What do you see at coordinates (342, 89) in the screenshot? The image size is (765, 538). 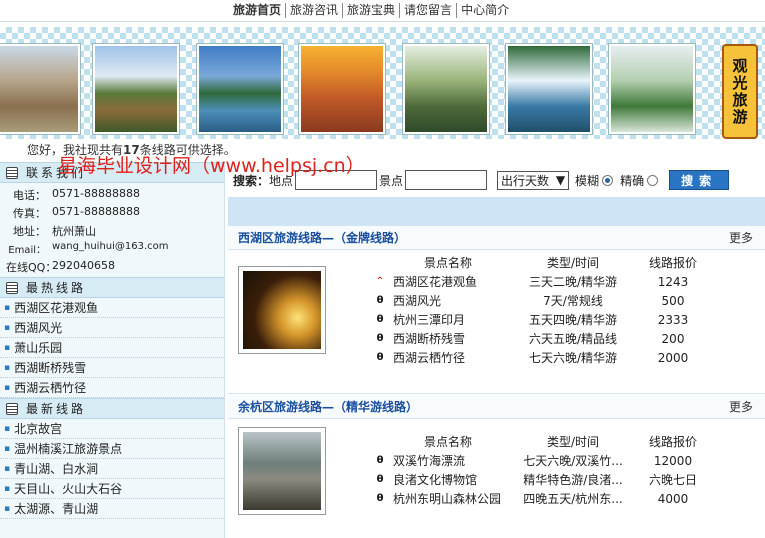 I see `banner-photo-rocks` at bounding box center [342, 89].